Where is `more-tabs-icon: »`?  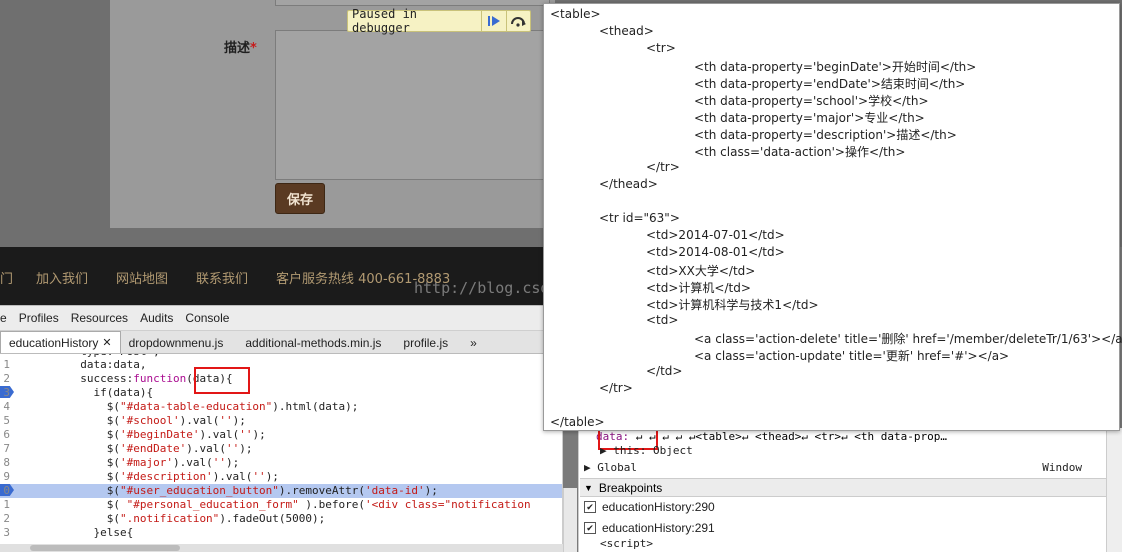 more-tabs-icon: » is located at coordinates (470, 342).